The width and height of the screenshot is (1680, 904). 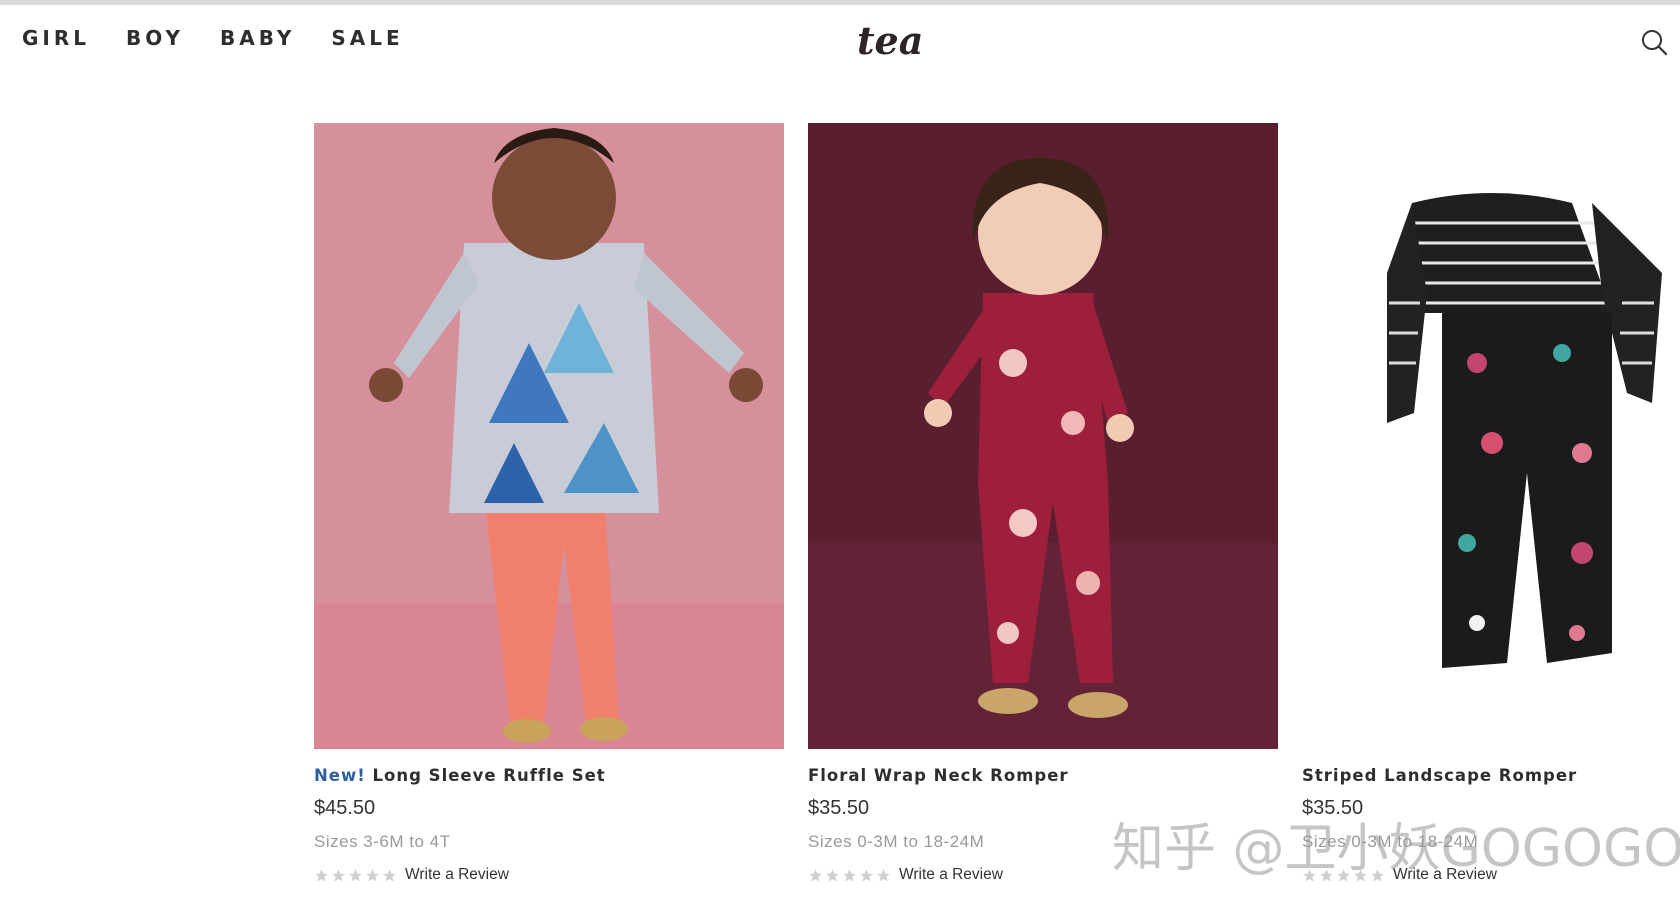 What do you see at coordinates (1043, 775) in the screenshot?
I see `product-name-2: Floral Wrap Neck Romper` at bounding box center [1043, 775].